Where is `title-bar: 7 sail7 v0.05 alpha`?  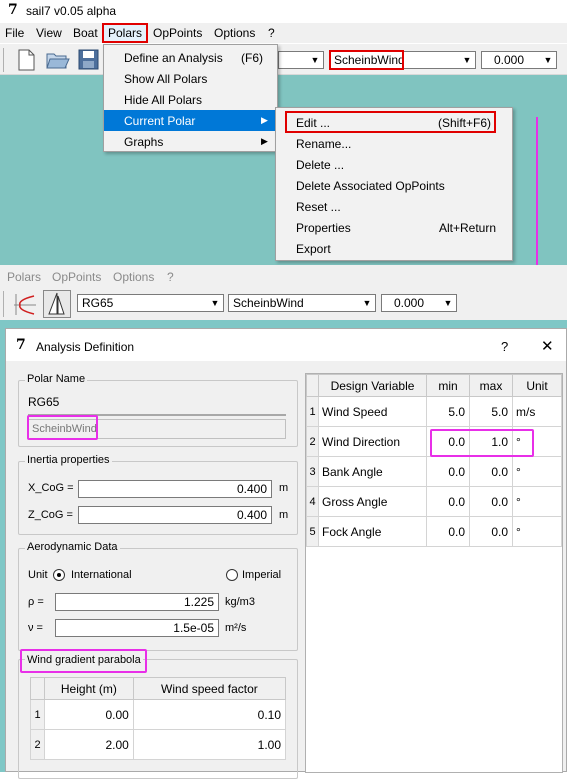 title-bar: 7 sail7 v0.05 alpha is located at coordinates (283, 11).